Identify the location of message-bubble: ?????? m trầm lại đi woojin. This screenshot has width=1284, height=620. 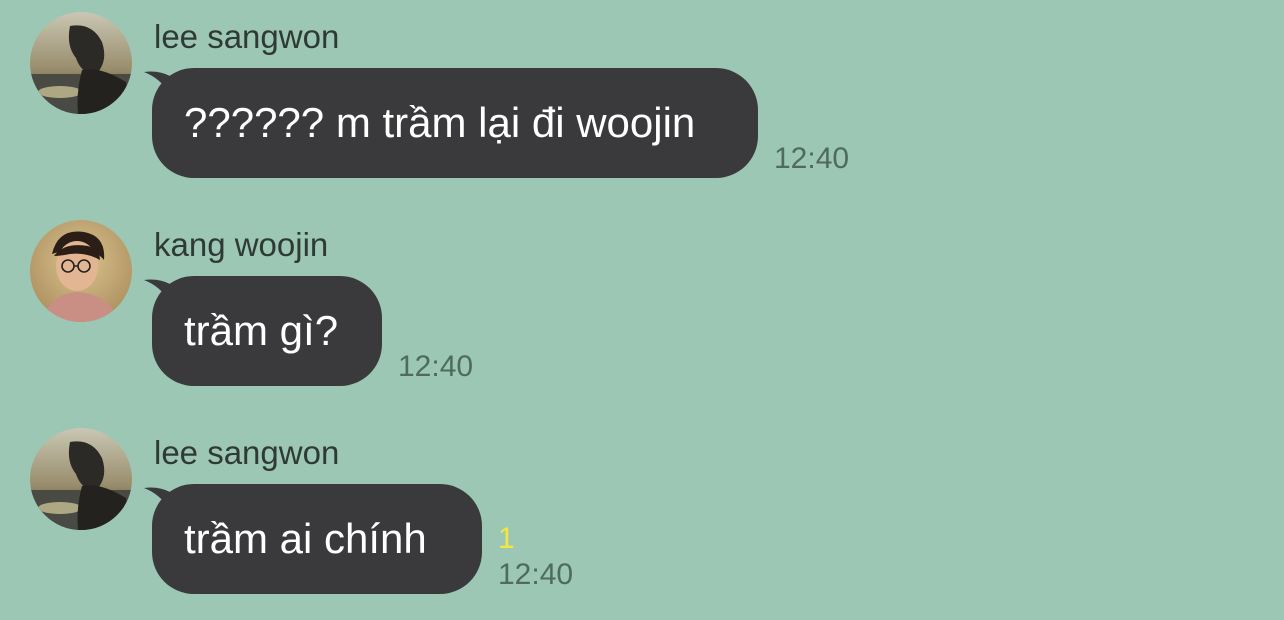
(455, 123).